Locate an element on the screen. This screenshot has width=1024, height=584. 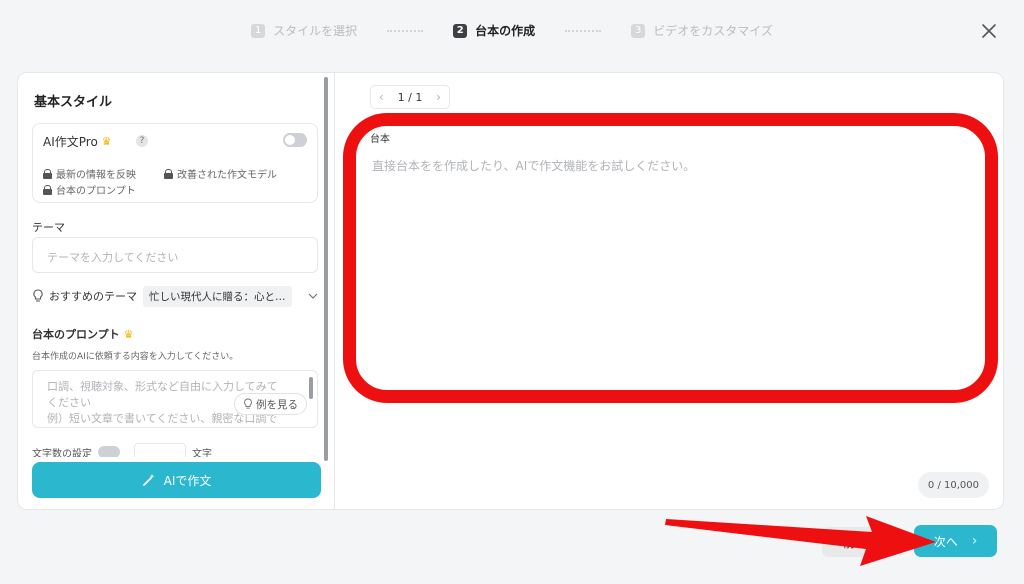
magic-wand-icon is located at coordinates (148, 480).